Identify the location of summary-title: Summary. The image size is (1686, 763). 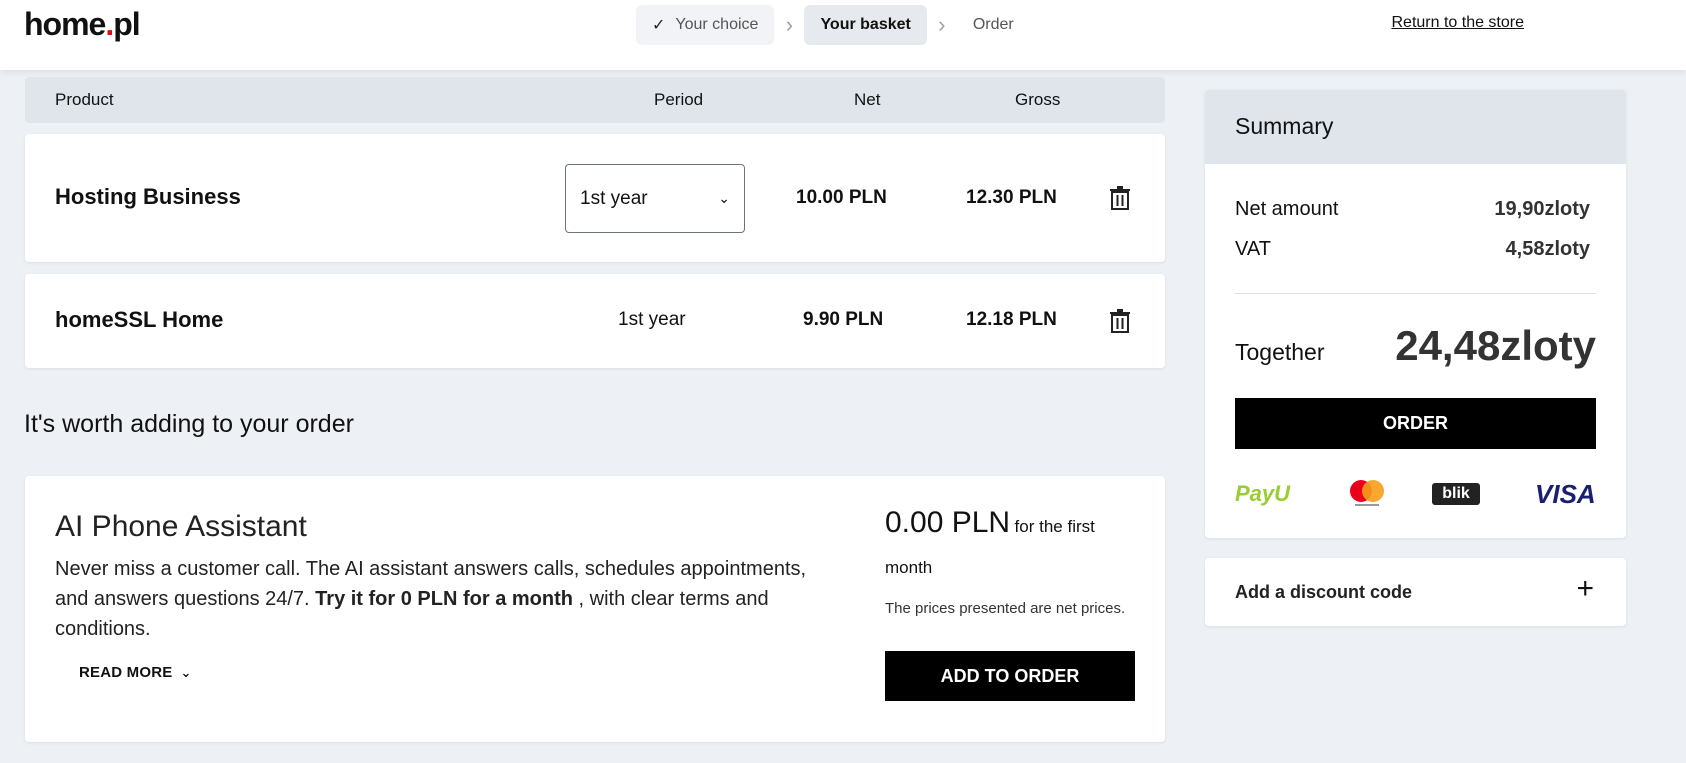
(1415, 127).